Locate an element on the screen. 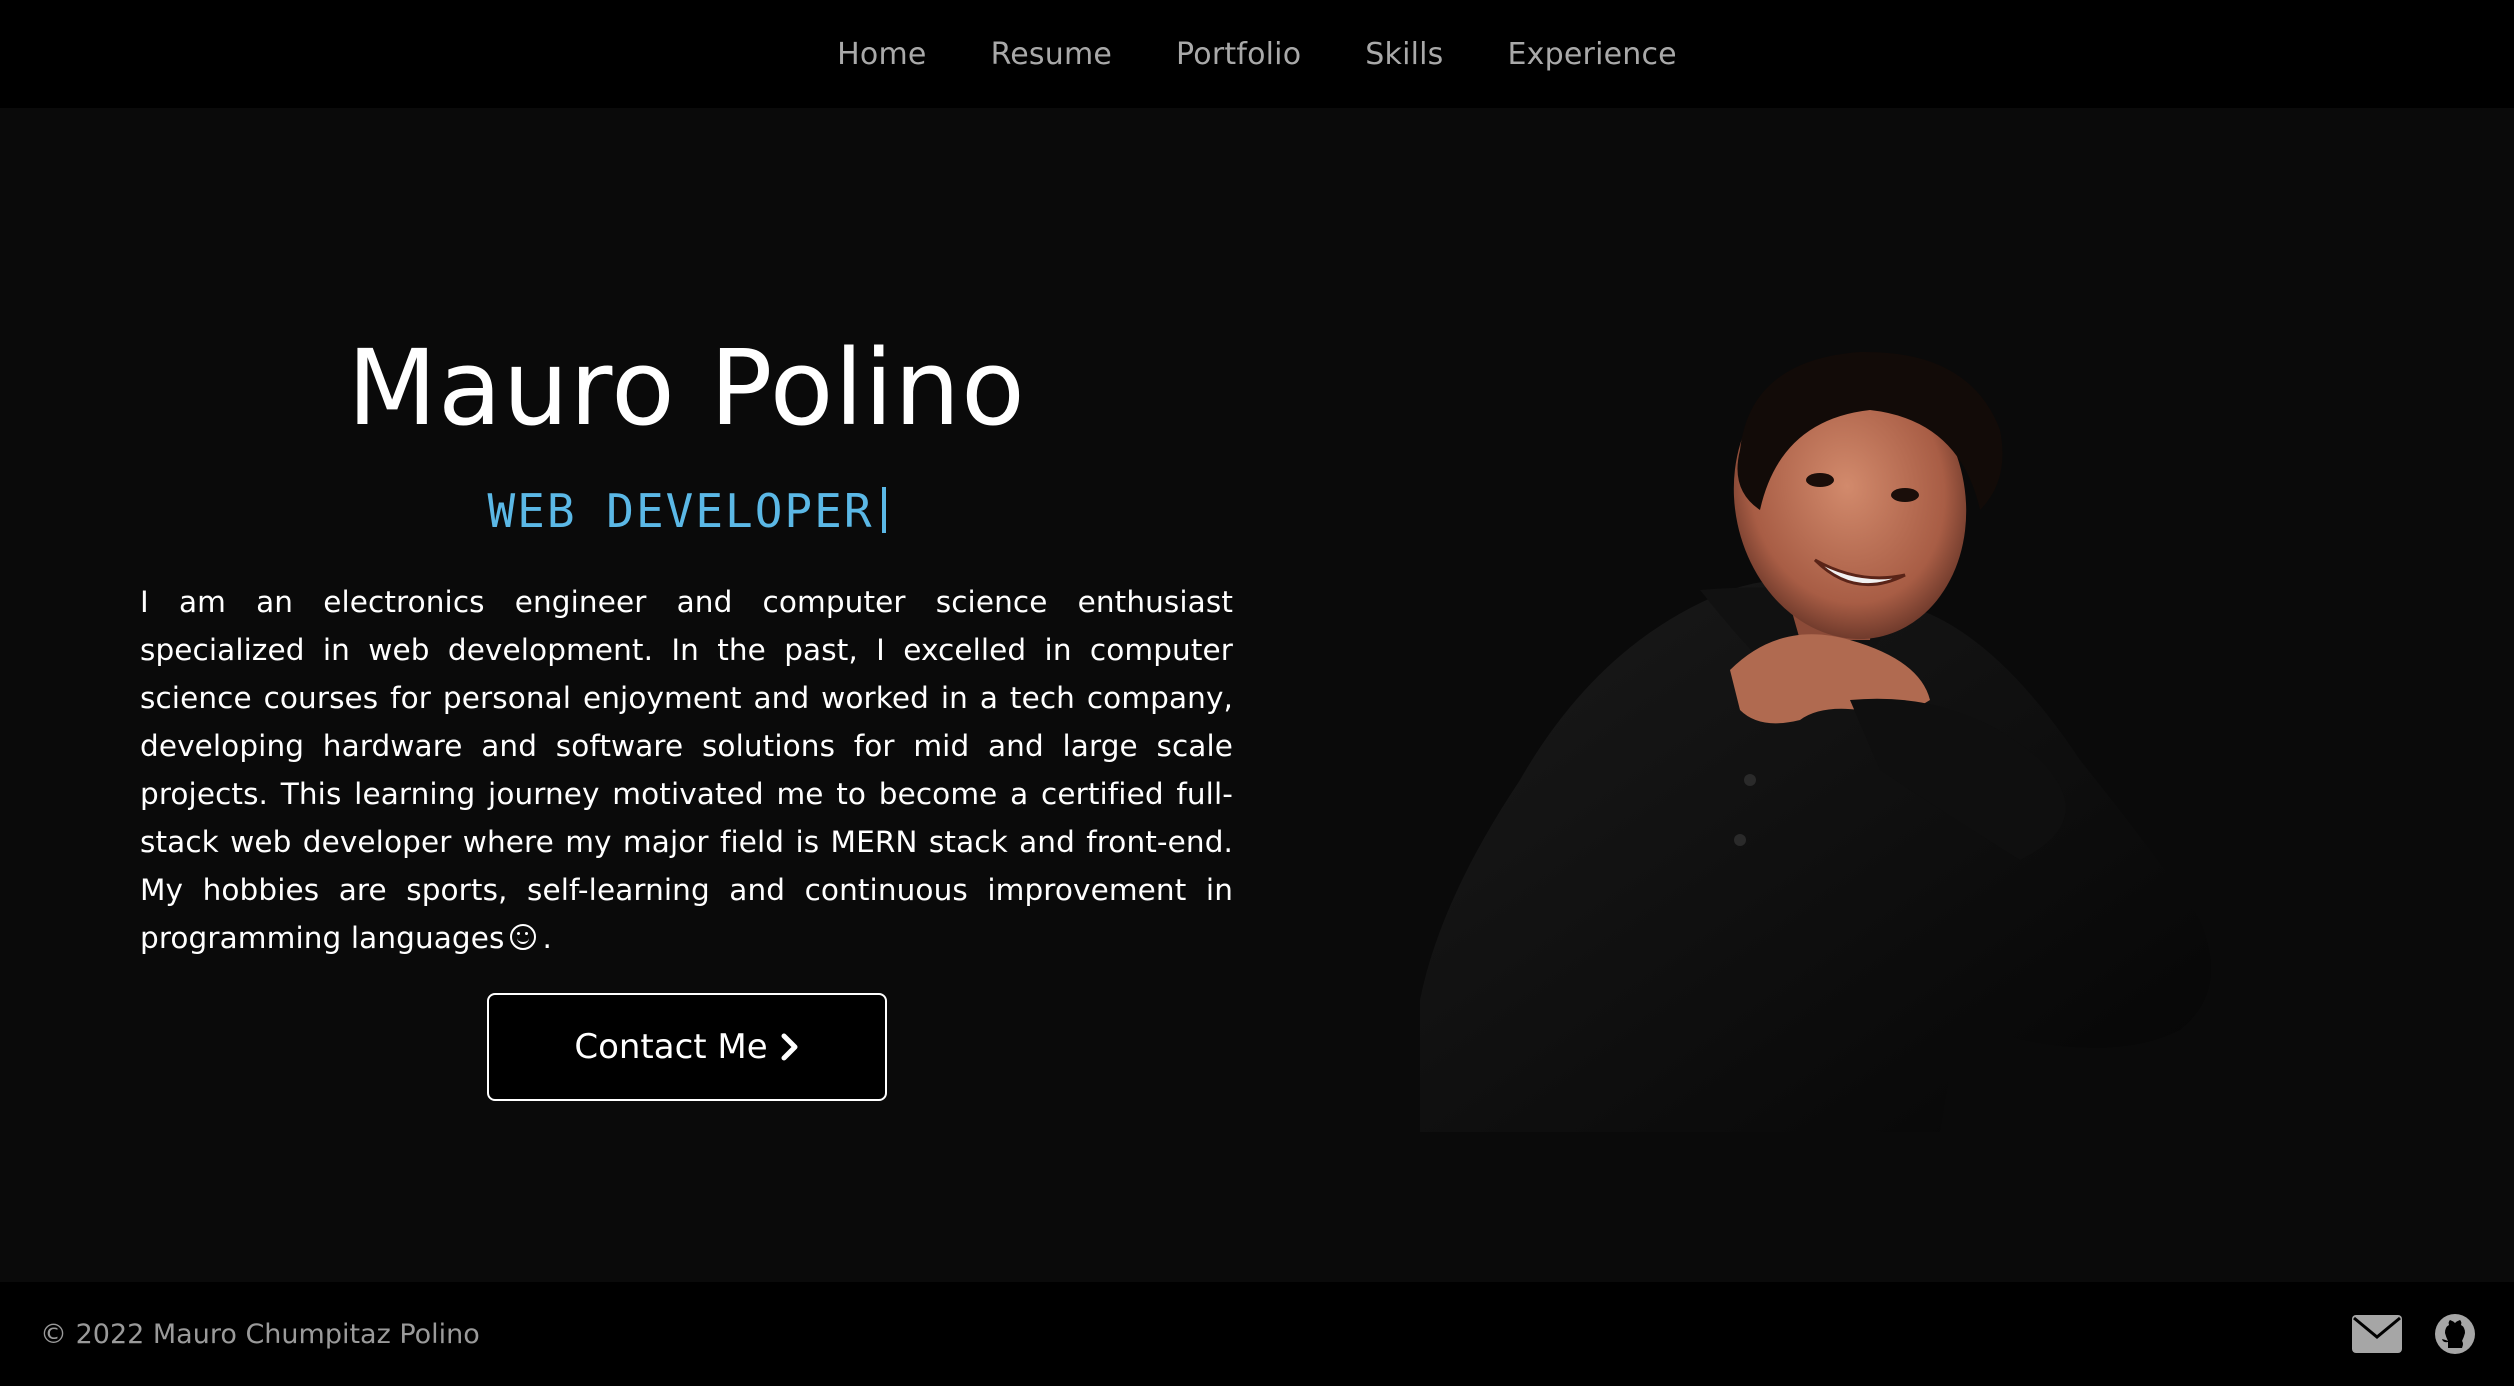  hero-role: WEB DEVELOPER is located at coordinates (686, 511).